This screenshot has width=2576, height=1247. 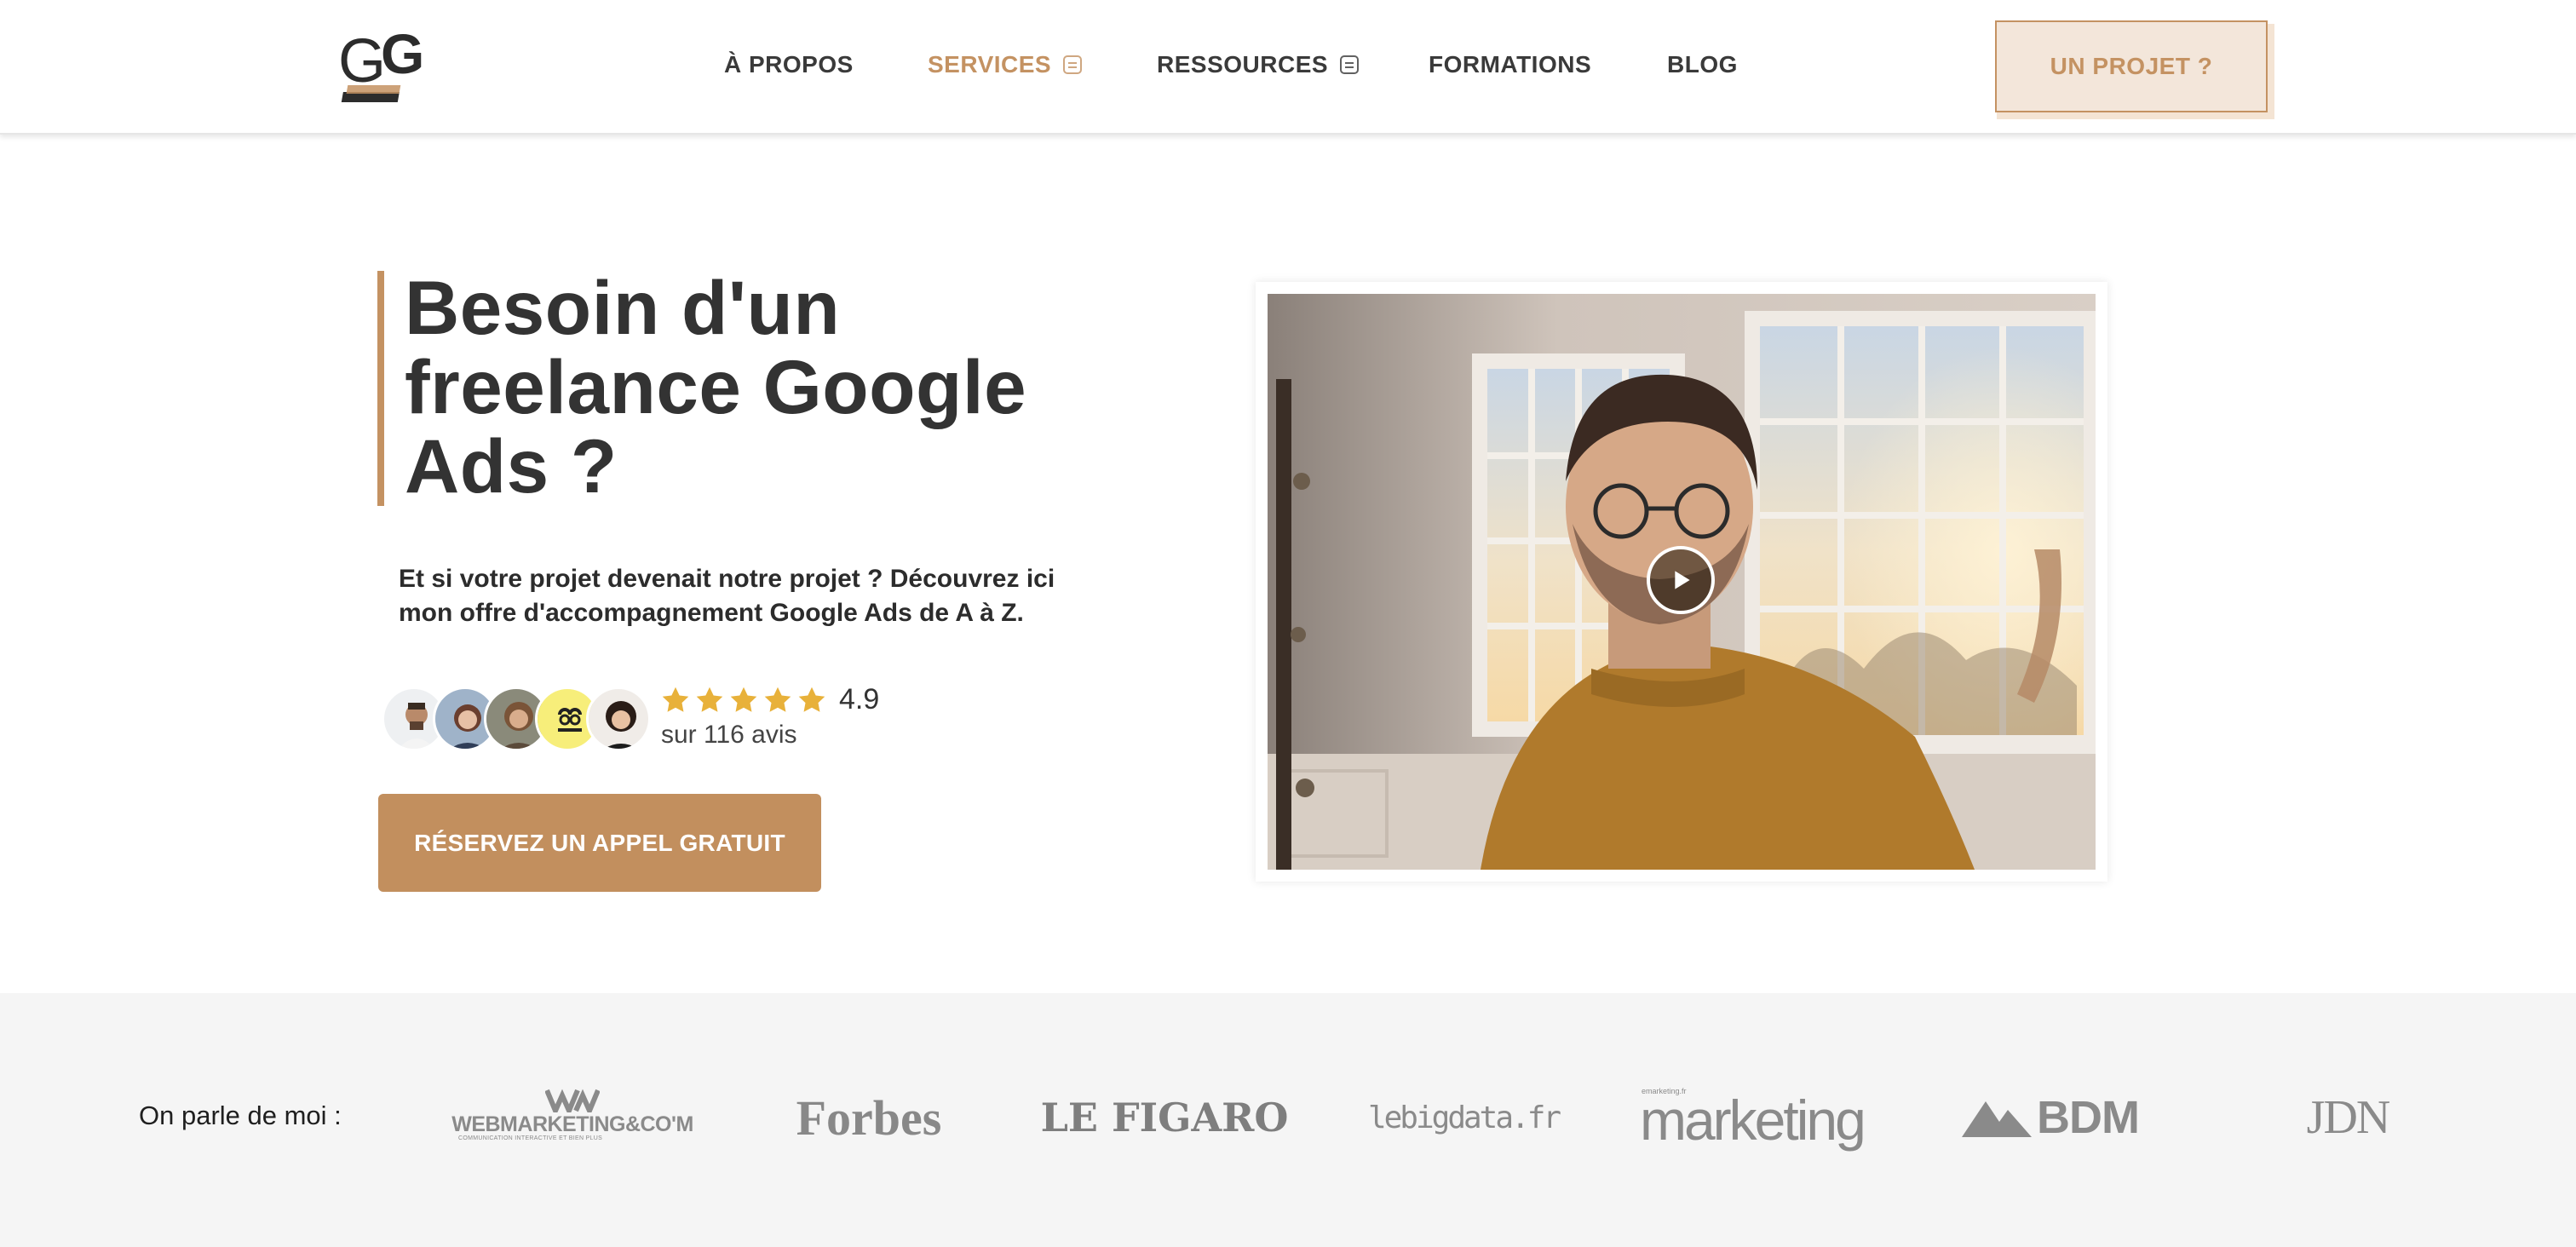 I want to click on nav-blog-label: BLOG, so click(x=1702, y=65).